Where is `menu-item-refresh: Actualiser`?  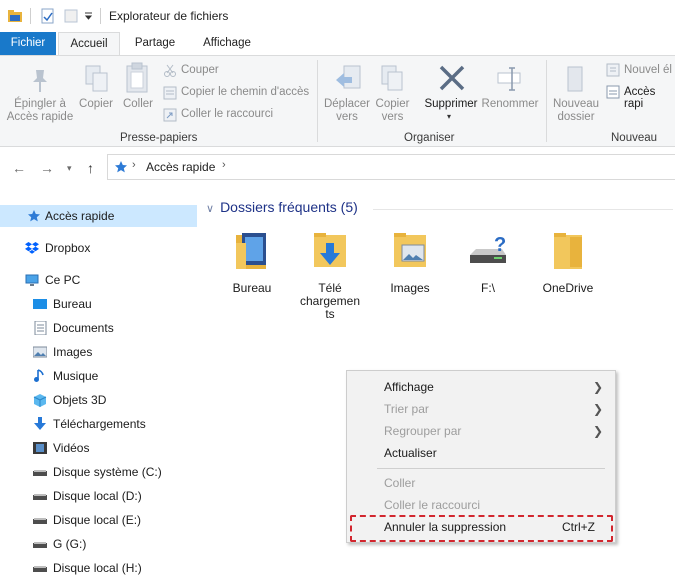 menu-item-refresh: Actualiser is located at coordinates (481, 453).